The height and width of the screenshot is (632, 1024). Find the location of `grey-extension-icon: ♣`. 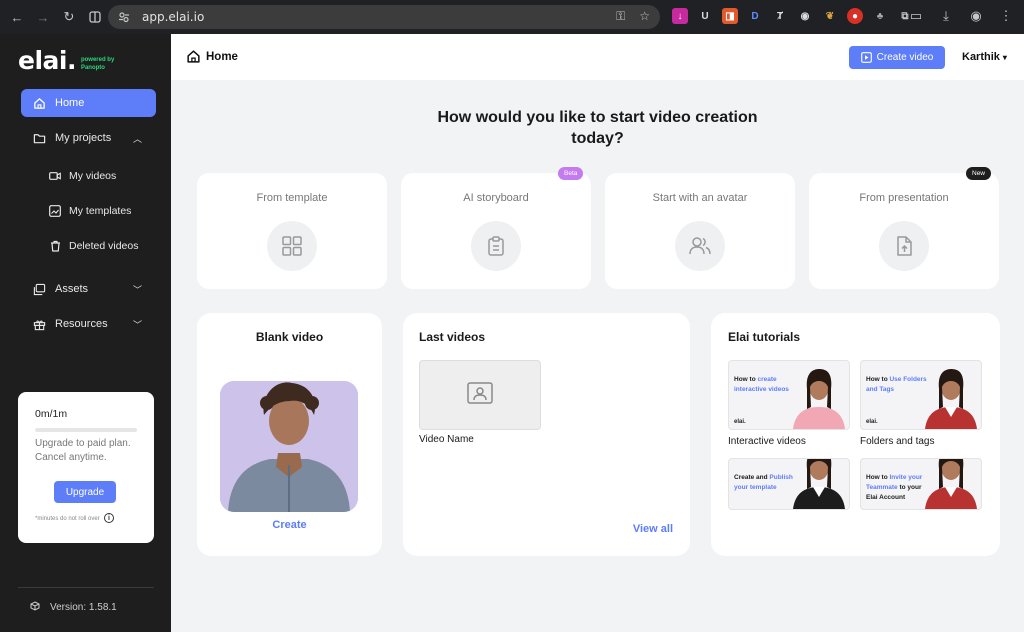

grey-extension-icon: ♣ is located at coordinates (880, 16).